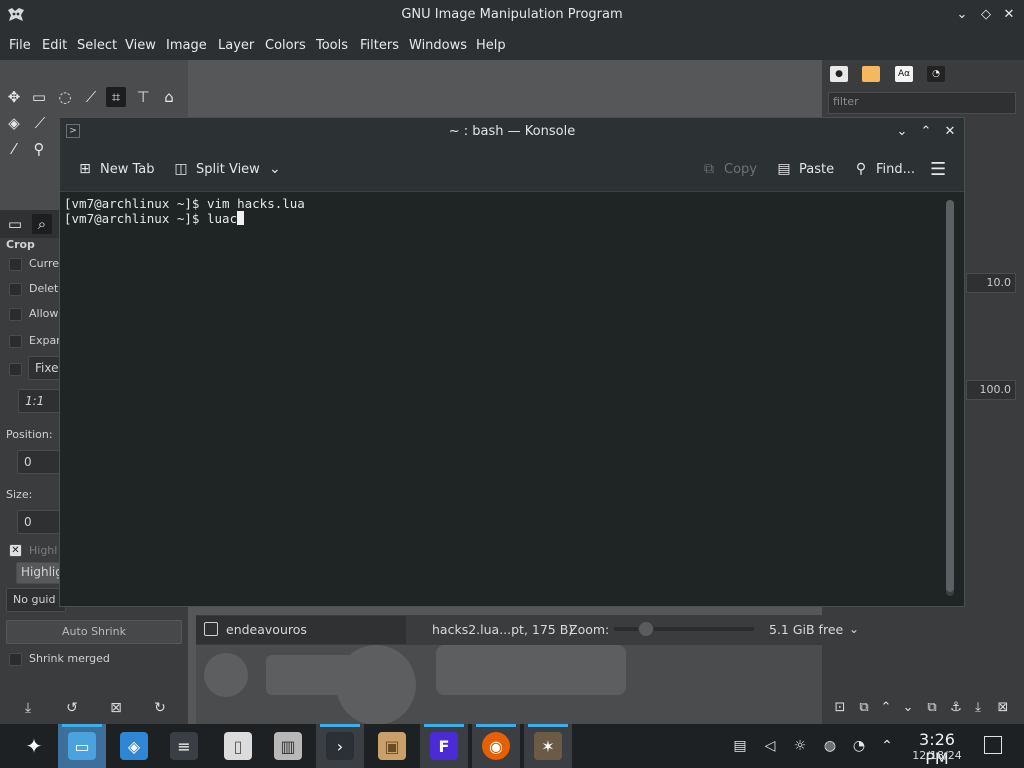  Describe the element at coordinates (804, 169) in the screenshot. I see `paste-button: ▤ Paste` at that location.